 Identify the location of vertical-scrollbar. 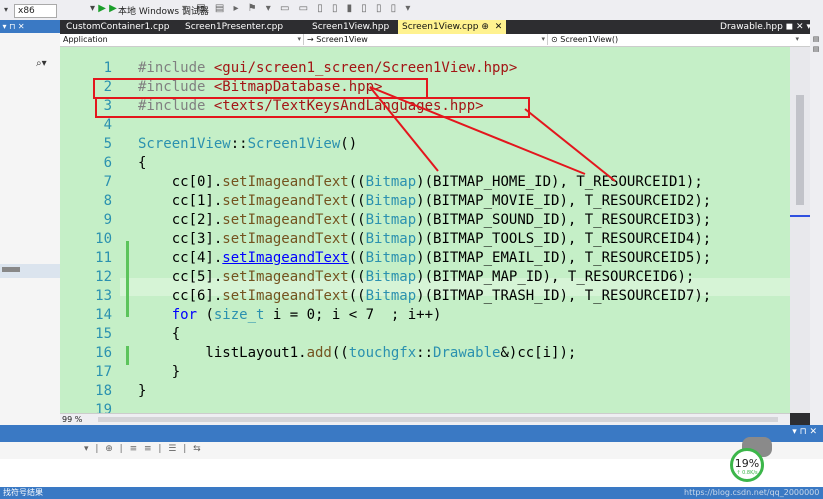
(800, 230).